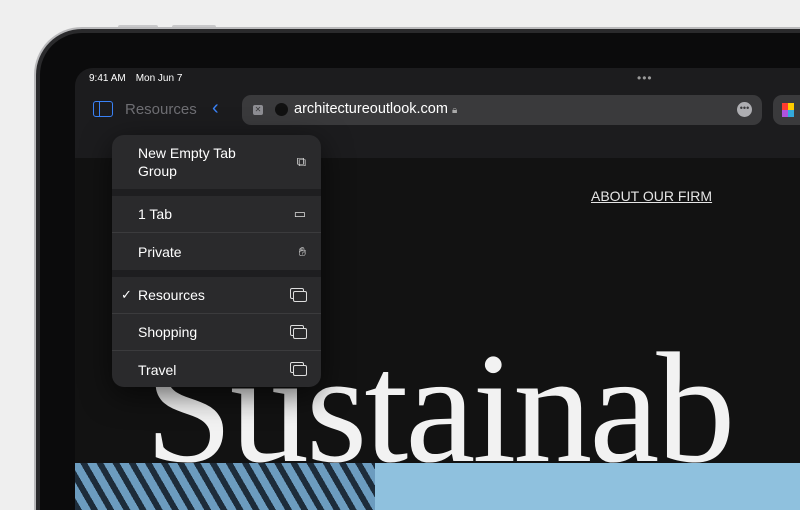 The image size is (800, 510). I want to click on address-bar: ✕ architectureoutlook.com 🔒︎ •••, so click(502, 110).